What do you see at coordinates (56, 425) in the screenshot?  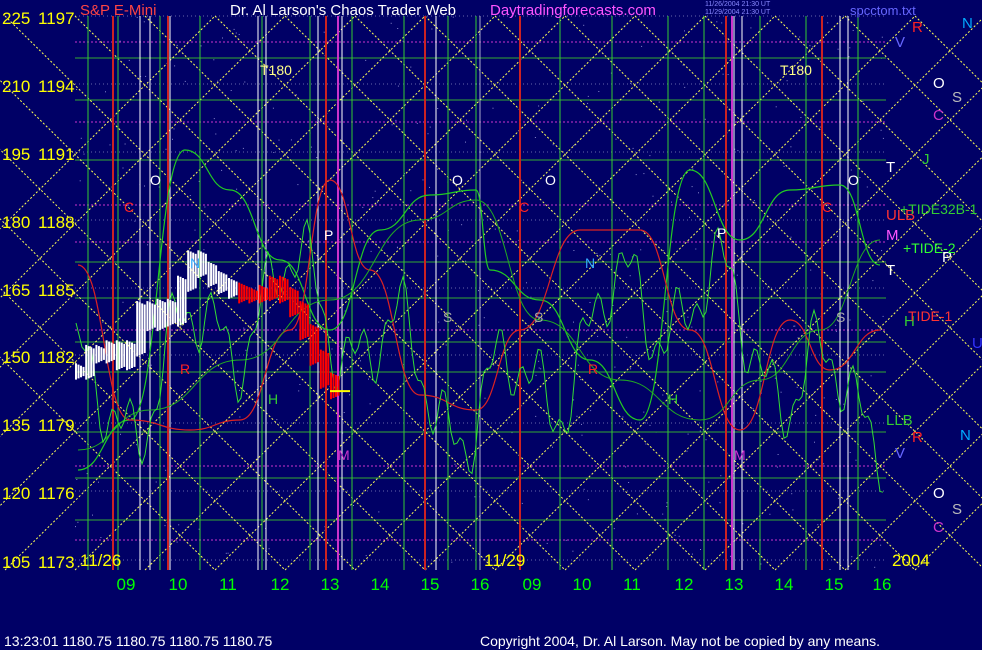 I see `y-axis-price-label: 1179` at bounding box center [56, 425].